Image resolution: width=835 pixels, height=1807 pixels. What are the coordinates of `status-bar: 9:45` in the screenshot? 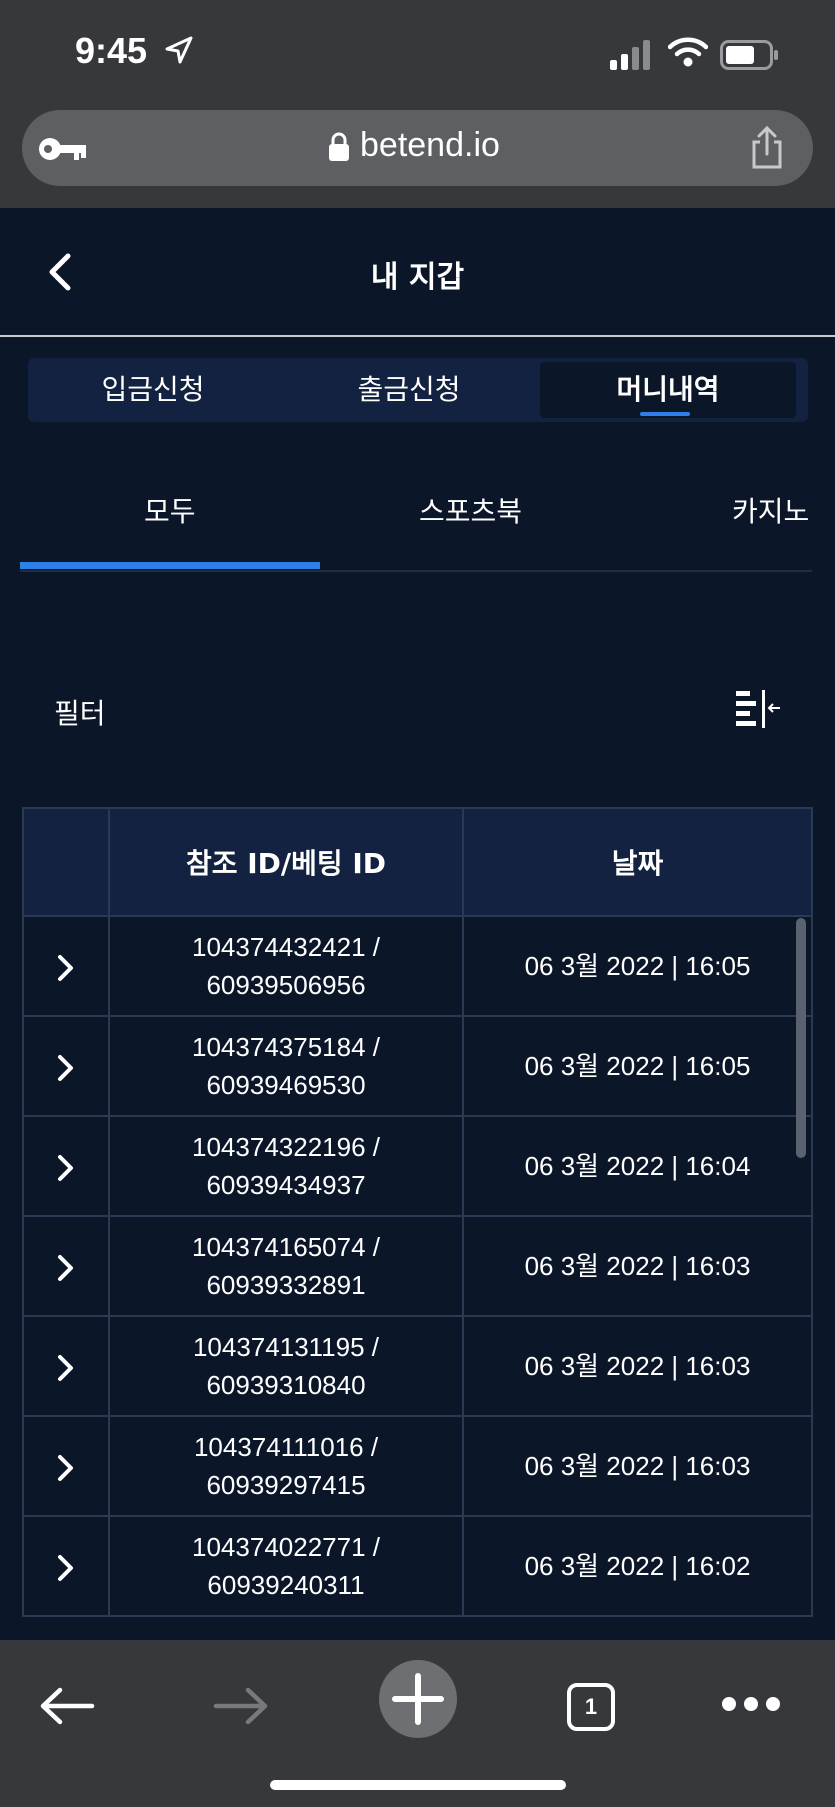 It's located at (417, 55).